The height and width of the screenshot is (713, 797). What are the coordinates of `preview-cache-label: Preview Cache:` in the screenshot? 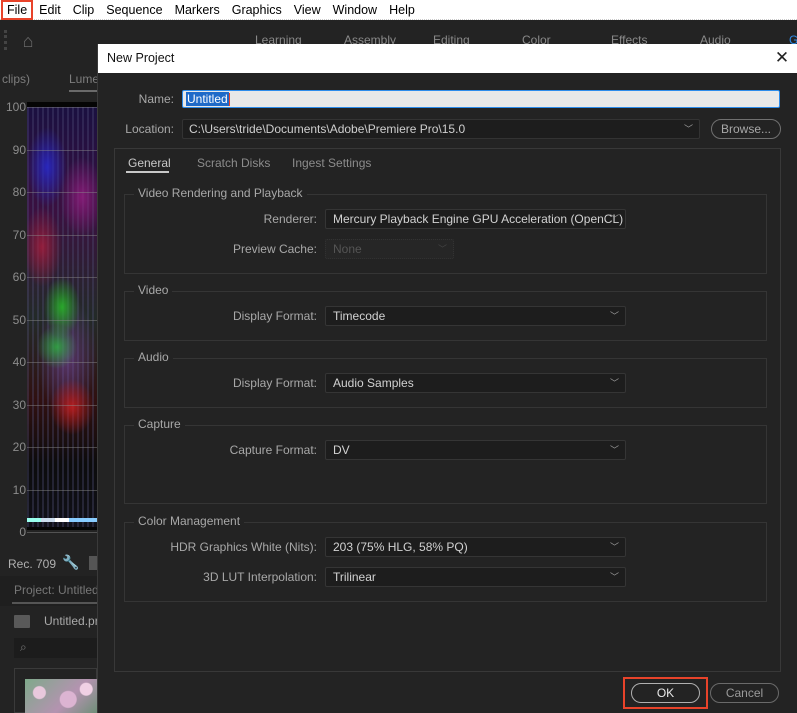 It's located at (274, 249).